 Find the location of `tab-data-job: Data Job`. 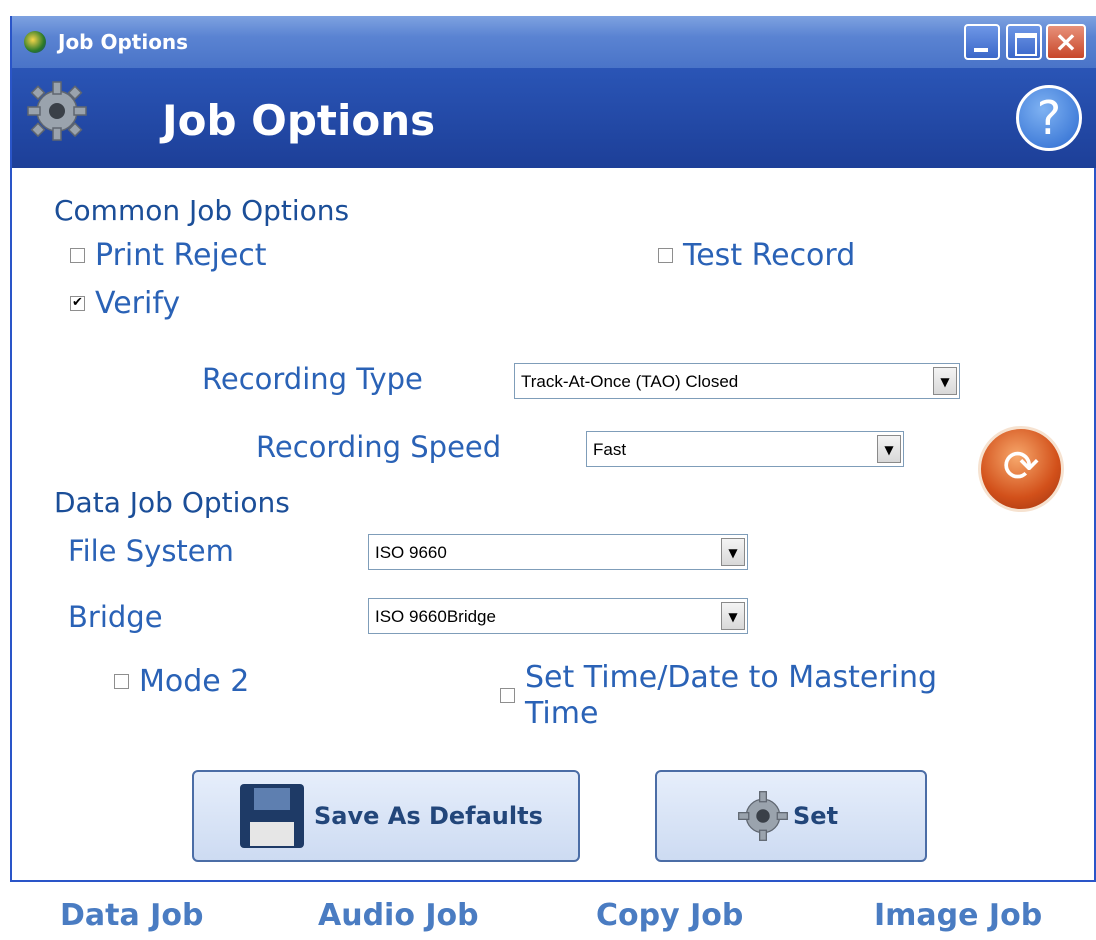

tab-data-job: Data Job is located at coordinates (131, 915).